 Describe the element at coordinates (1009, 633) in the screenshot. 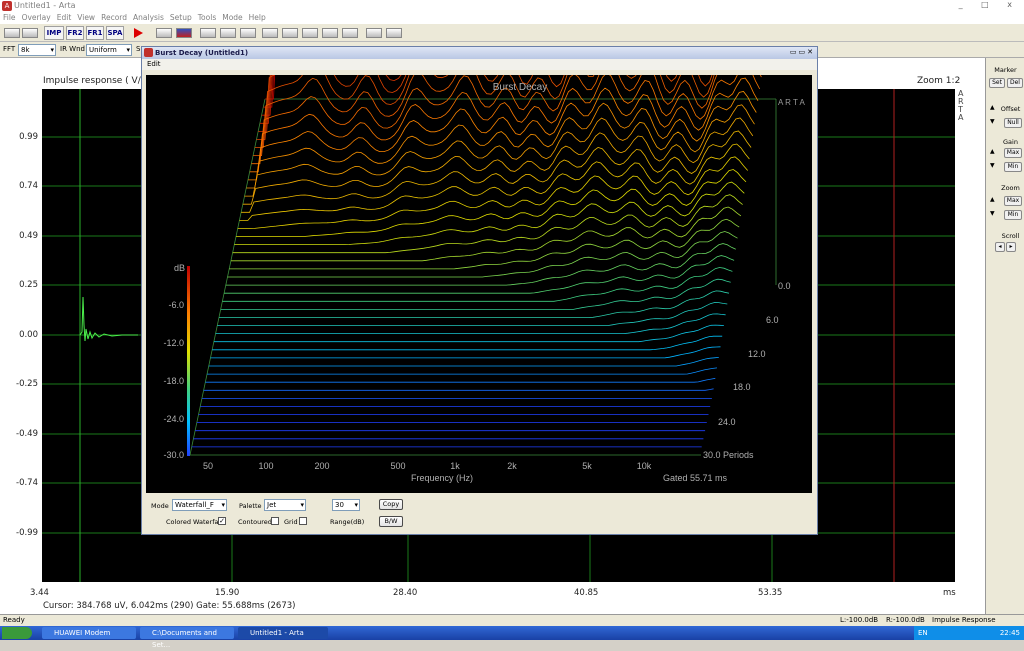

I see `clock: 22:45` at that location.